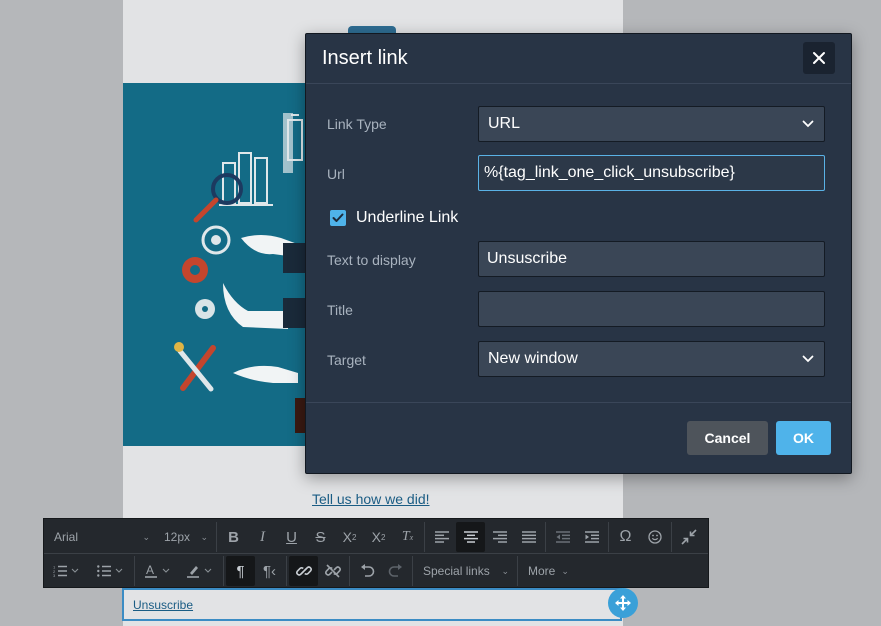 The width and height of the screenshot is (881, 626). What do you see at coordinates (371, 260) in the screenshot?
I see `text-to-display-label: Text to display` at bounding box center [371, 260].